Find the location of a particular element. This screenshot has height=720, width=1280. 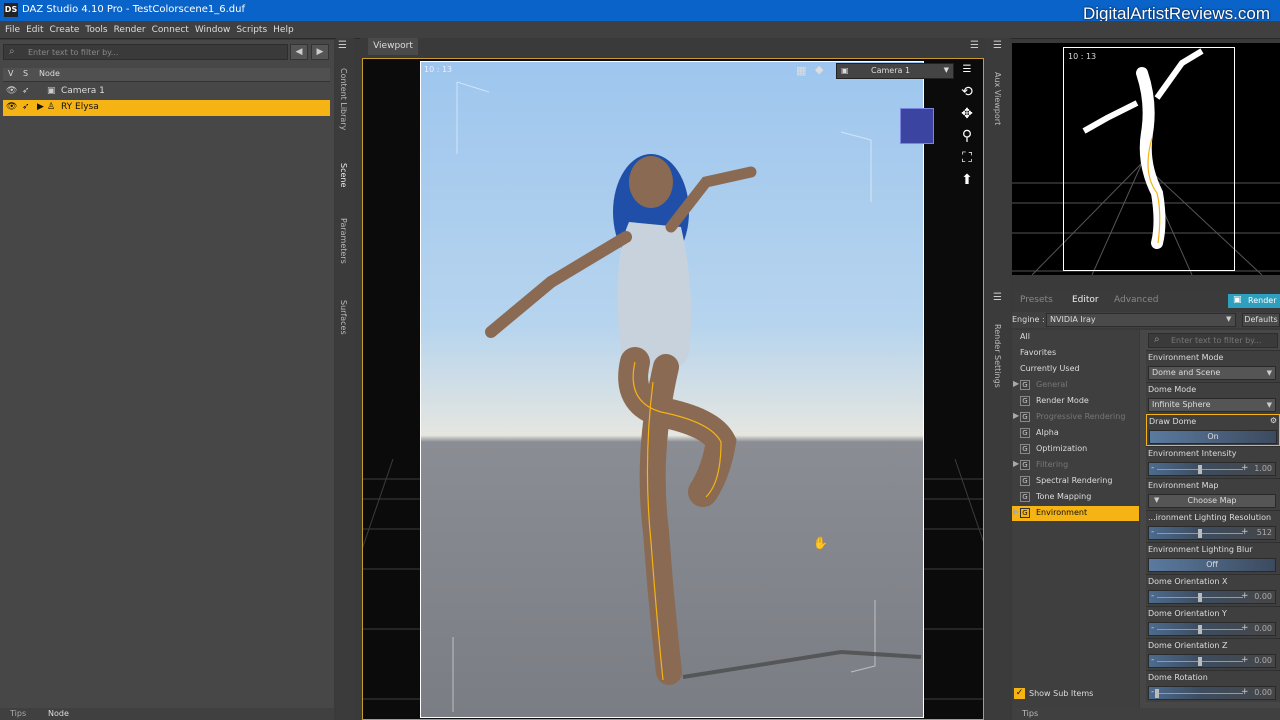

category-item: G Tone Mapping is located at coordinates (1075, 497).